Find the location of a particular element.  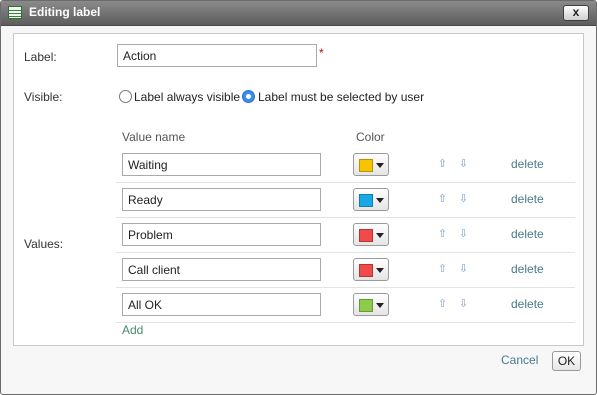

values-caption: Values: is located at coordinates (44, 244).